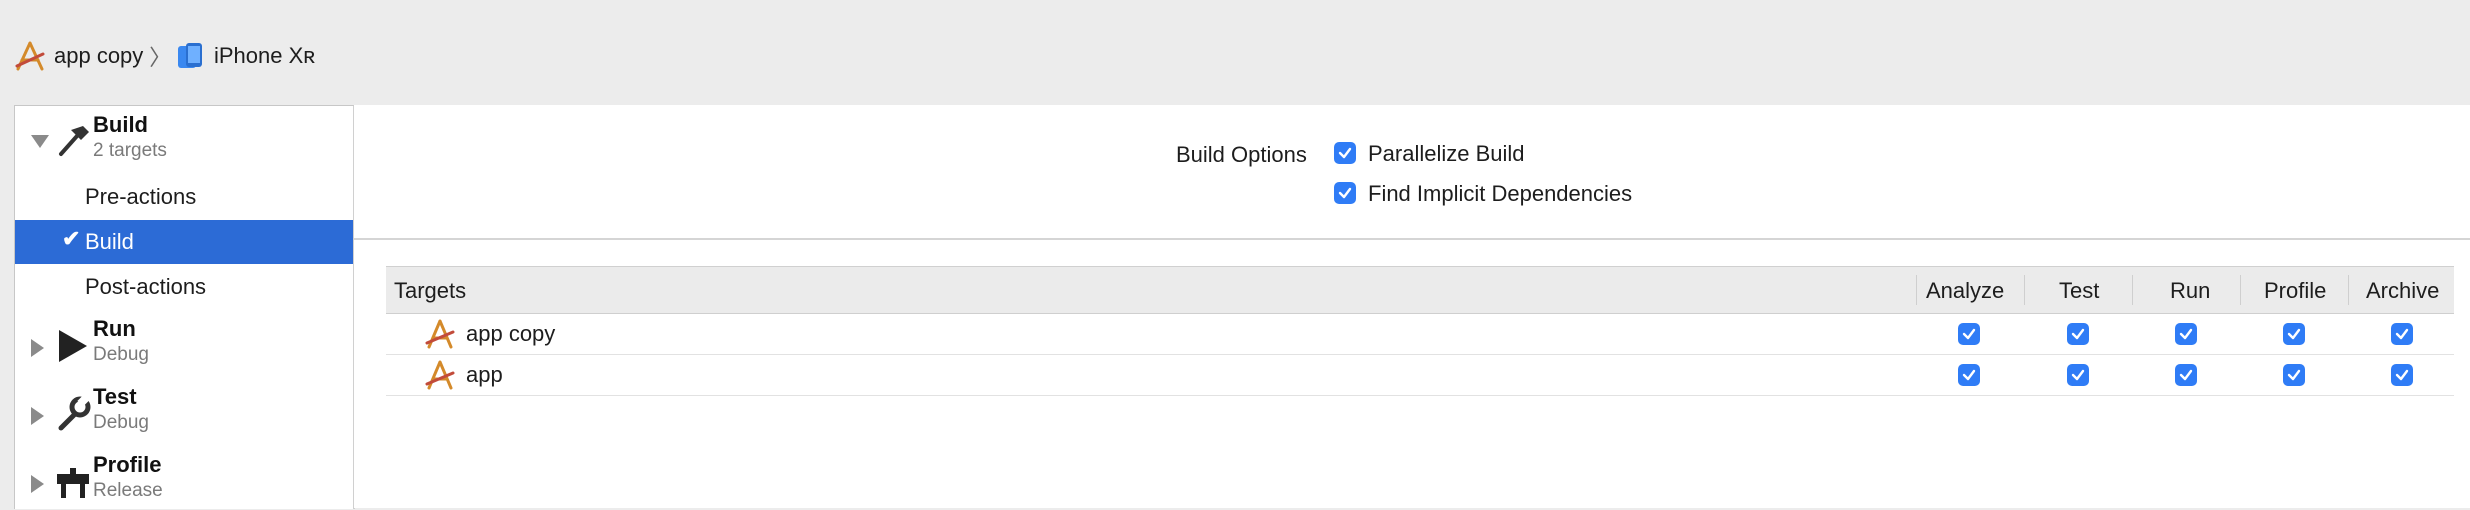 Image resolution: width=2470 pixels, height=510 pixels. I want to click on column-header-analyze: Analyze, so click(1965, 291).